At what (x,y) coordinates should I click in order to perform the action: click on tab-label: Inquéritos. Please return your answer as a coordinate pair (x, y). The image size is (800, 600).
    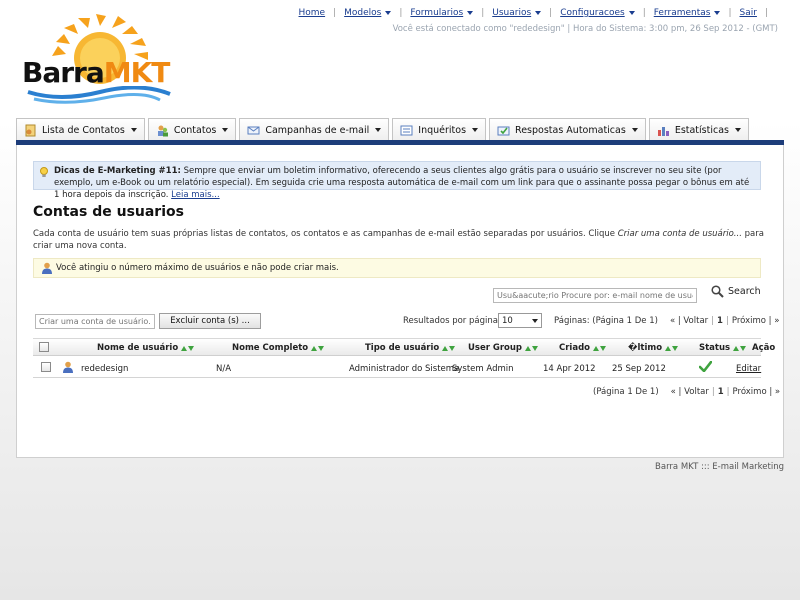
    Looking at the image, I should click on (442, 130).